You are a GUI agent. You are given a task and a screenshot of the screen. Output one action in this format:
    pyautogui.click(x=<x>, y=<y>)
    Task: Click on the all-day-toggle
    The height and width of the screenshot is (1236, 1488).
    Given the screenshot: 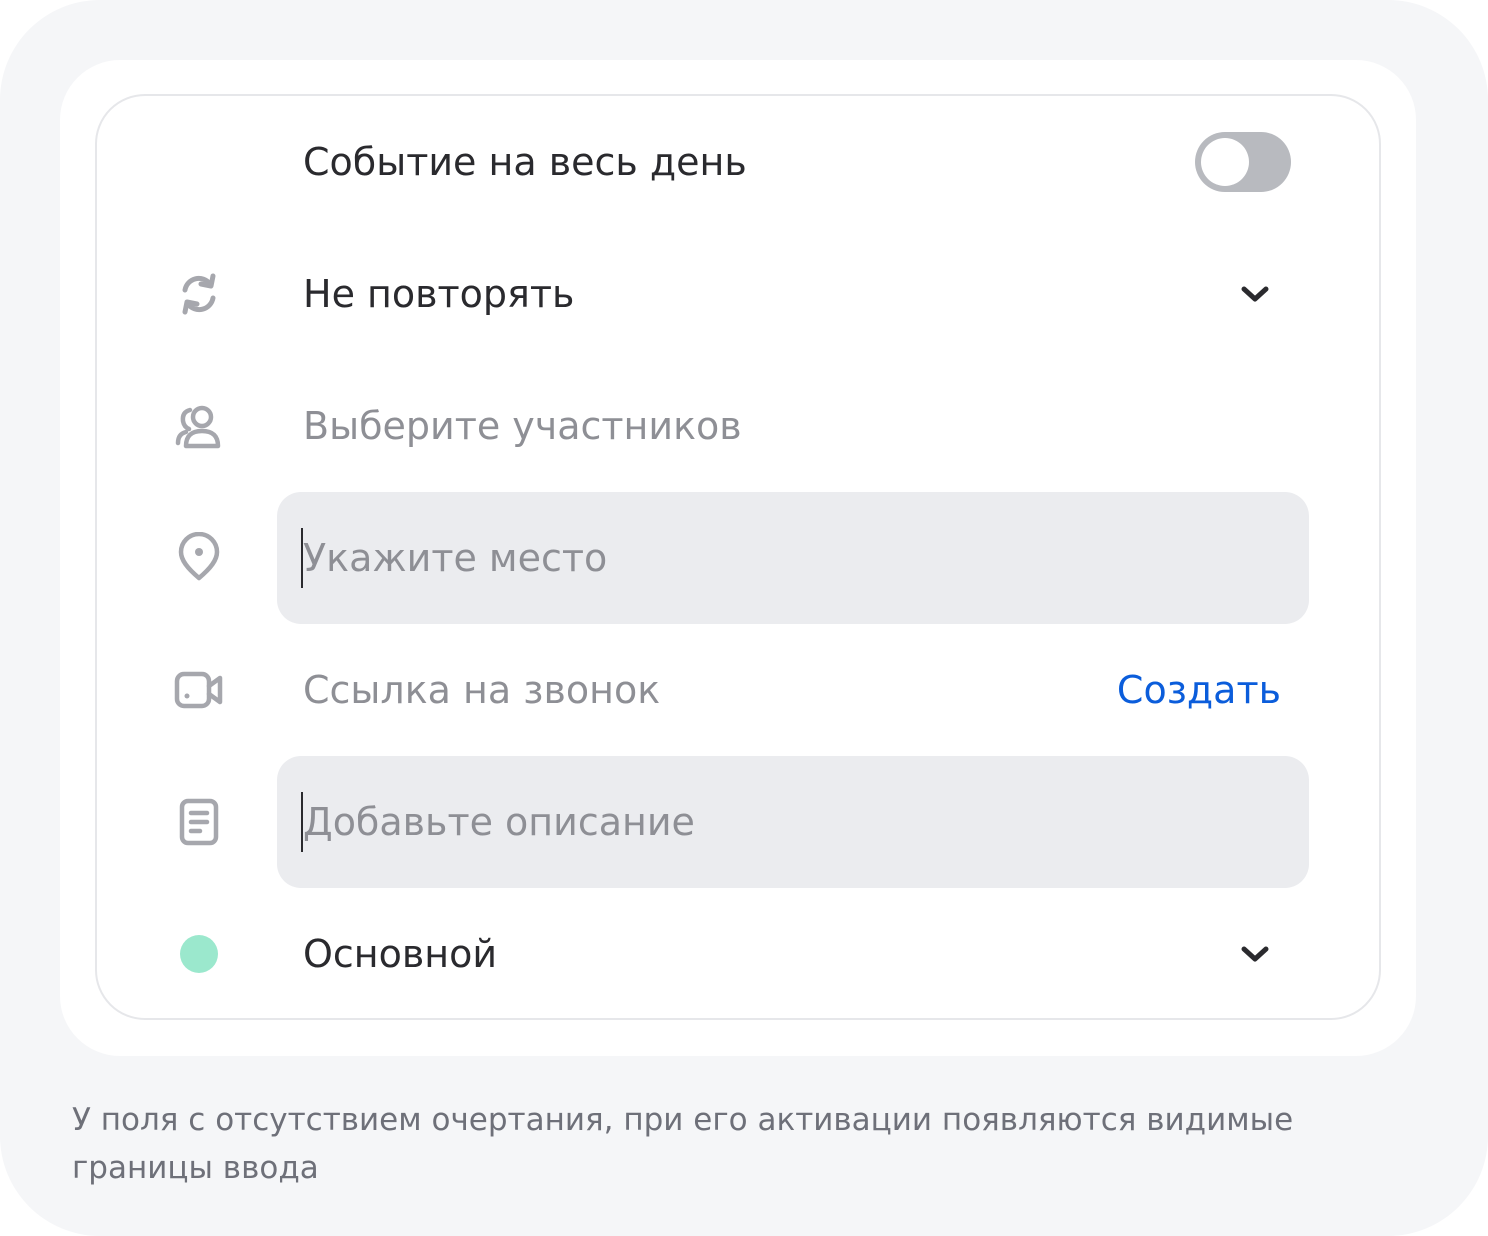 What is the action you would take?
    pyautogui.click(x=1243, y=162)
    